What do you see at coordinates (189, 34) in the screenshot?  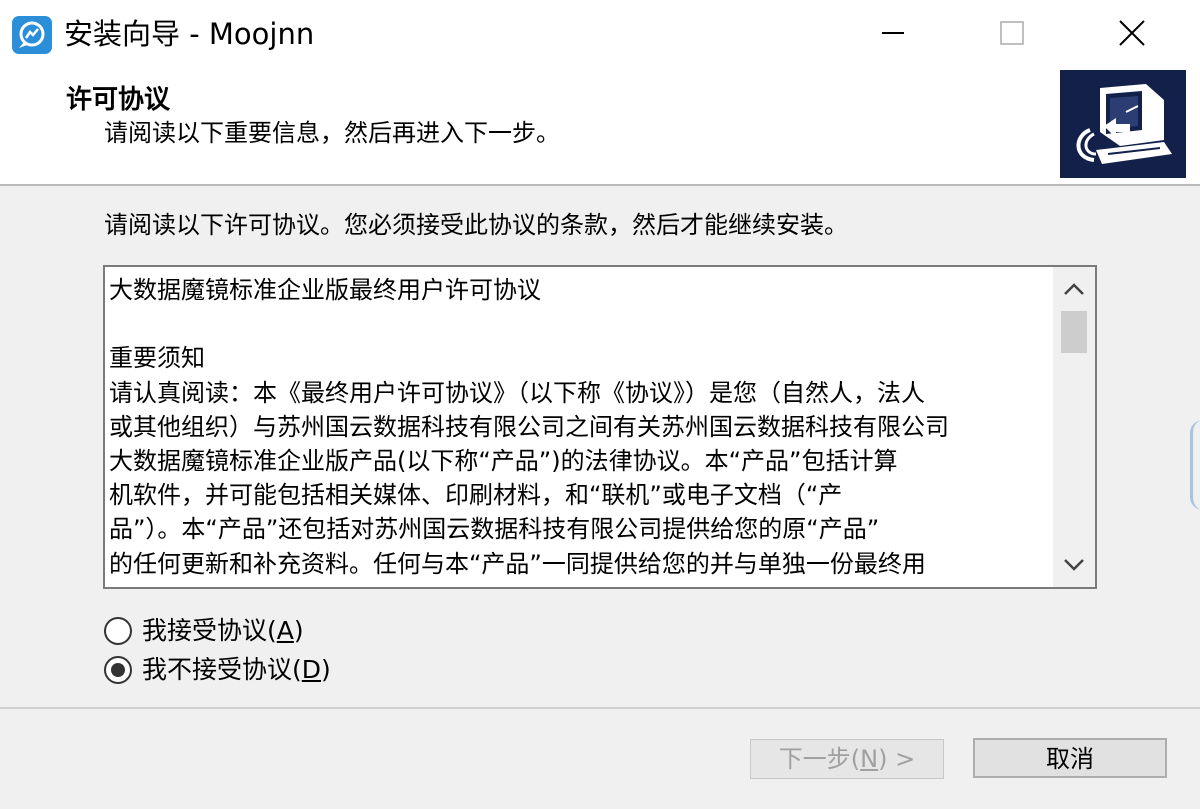 I see `window-title: 安装向导 - Moojnn` at bounding box center [189, 34].